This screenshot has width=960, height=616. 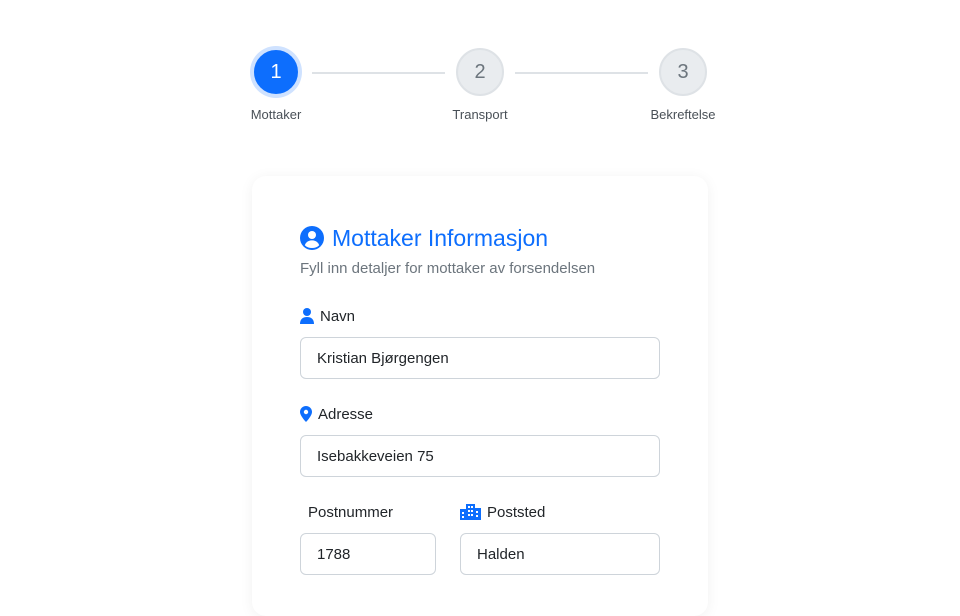 What do you see at coordinates (470, 512) in the screenshot?
I see `city-icon` at bounding box center [470, 512].